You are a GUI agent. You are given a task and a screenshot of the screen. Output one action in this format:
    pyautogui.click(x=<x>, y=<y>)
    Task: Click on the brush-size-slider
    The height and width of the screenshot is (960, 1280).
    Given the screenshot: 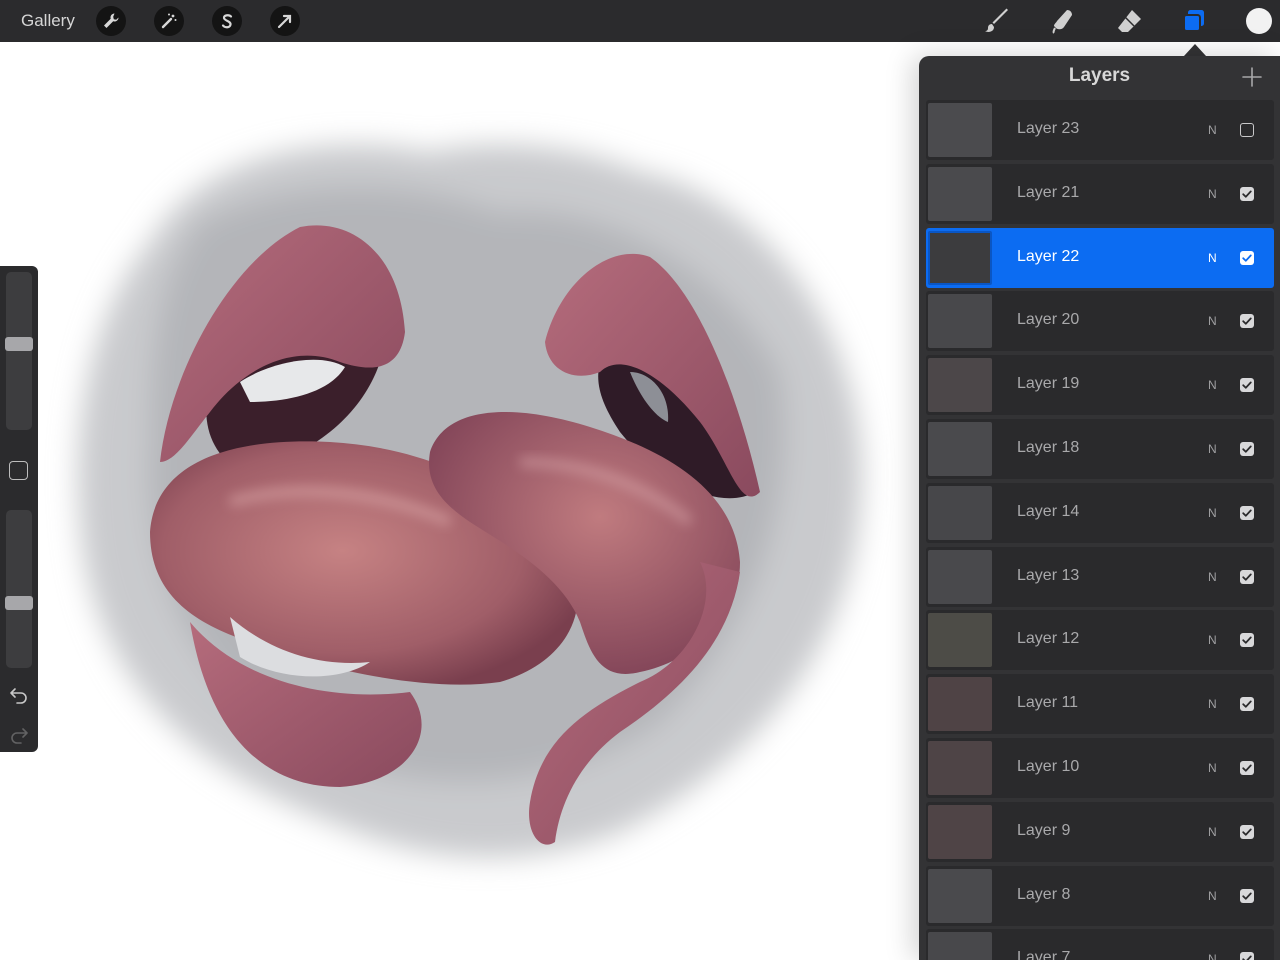 What is the action you would take?
    pyautogui.click(x=19, y=351)
    